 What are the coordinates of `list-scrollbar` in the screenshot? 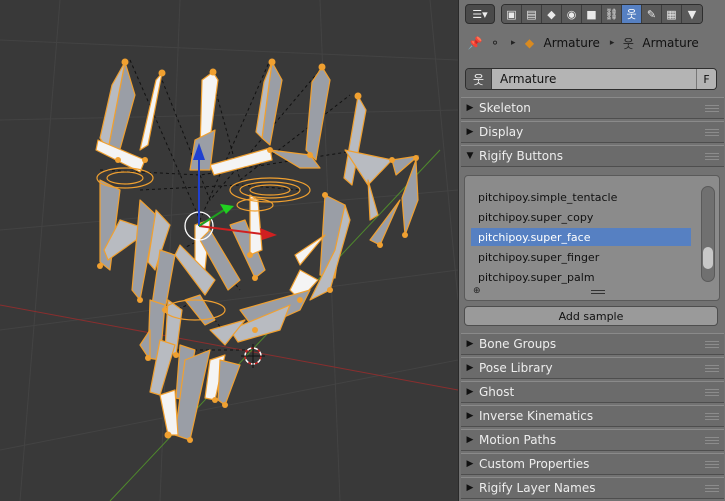 It's located at (708, 234).